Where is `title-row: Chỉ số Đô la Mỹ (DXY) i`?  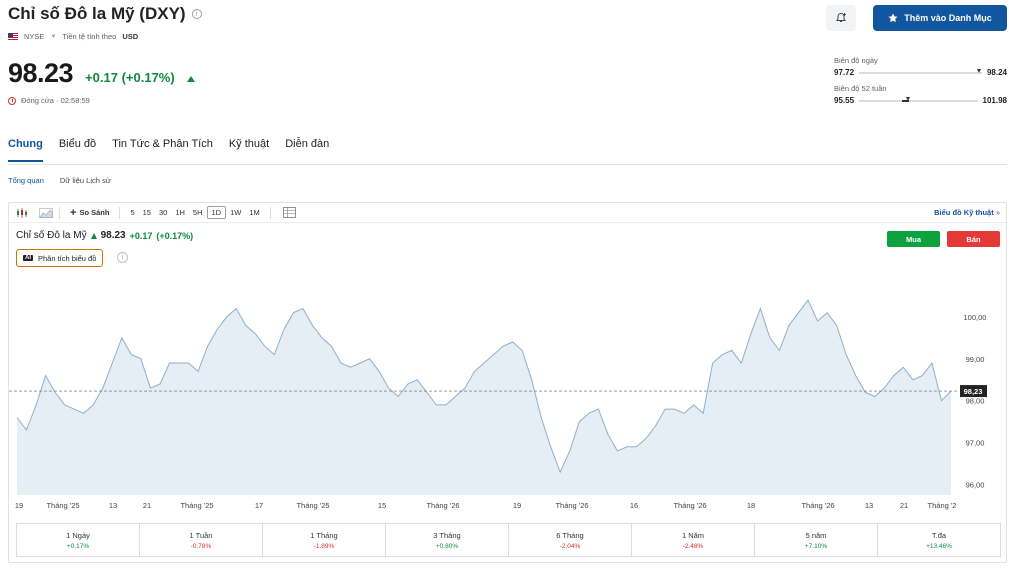 title-row: Chỉ số Đô la Mỹ (DXY) i is located at coordinates (105, 14).